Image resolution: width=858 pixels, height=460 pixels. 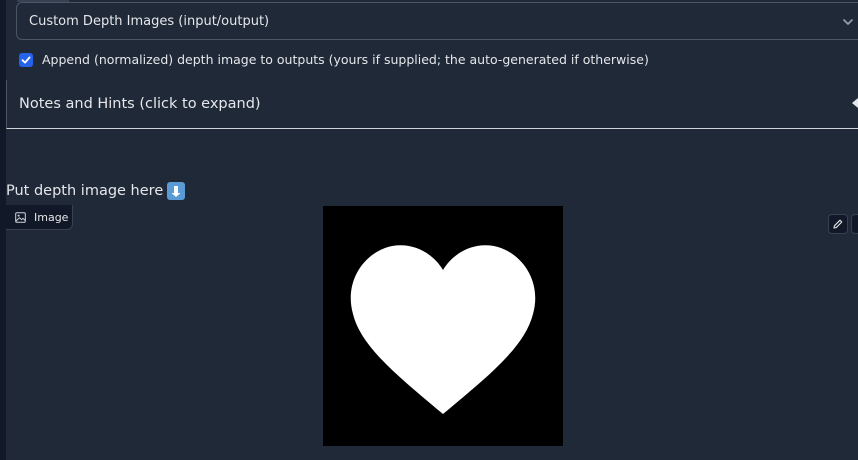 What do you see at coordinates (51, 217) in the screenshot?
I see `image-tab-label: Image` at bounding box center [51, 217].